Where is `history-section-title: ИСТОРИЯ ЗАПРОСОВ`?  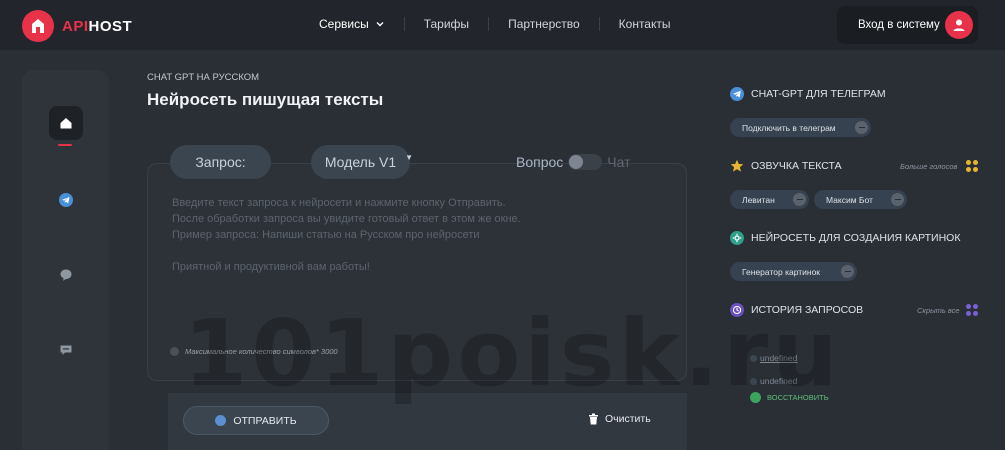
history-section-title: ИСТОРИЯ ЗАПРОСОВ is located at coordinates (796, 310).